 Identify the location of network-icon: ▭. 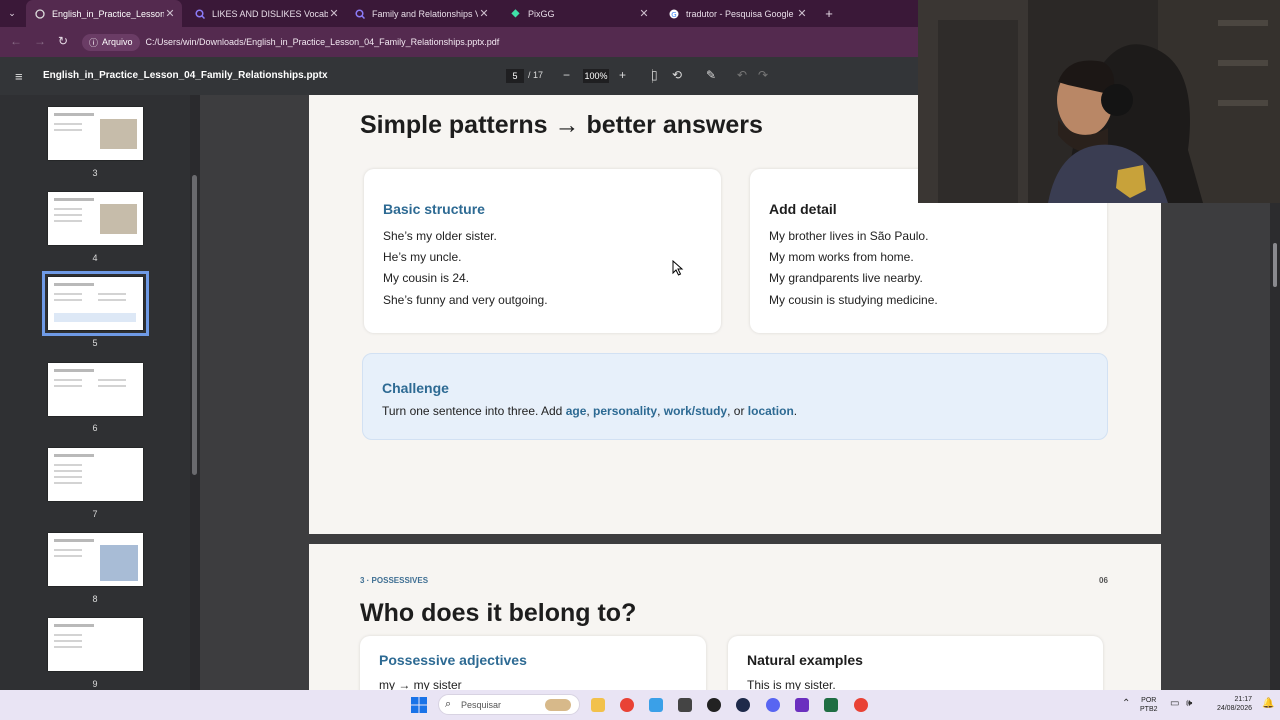
(1174, 703).